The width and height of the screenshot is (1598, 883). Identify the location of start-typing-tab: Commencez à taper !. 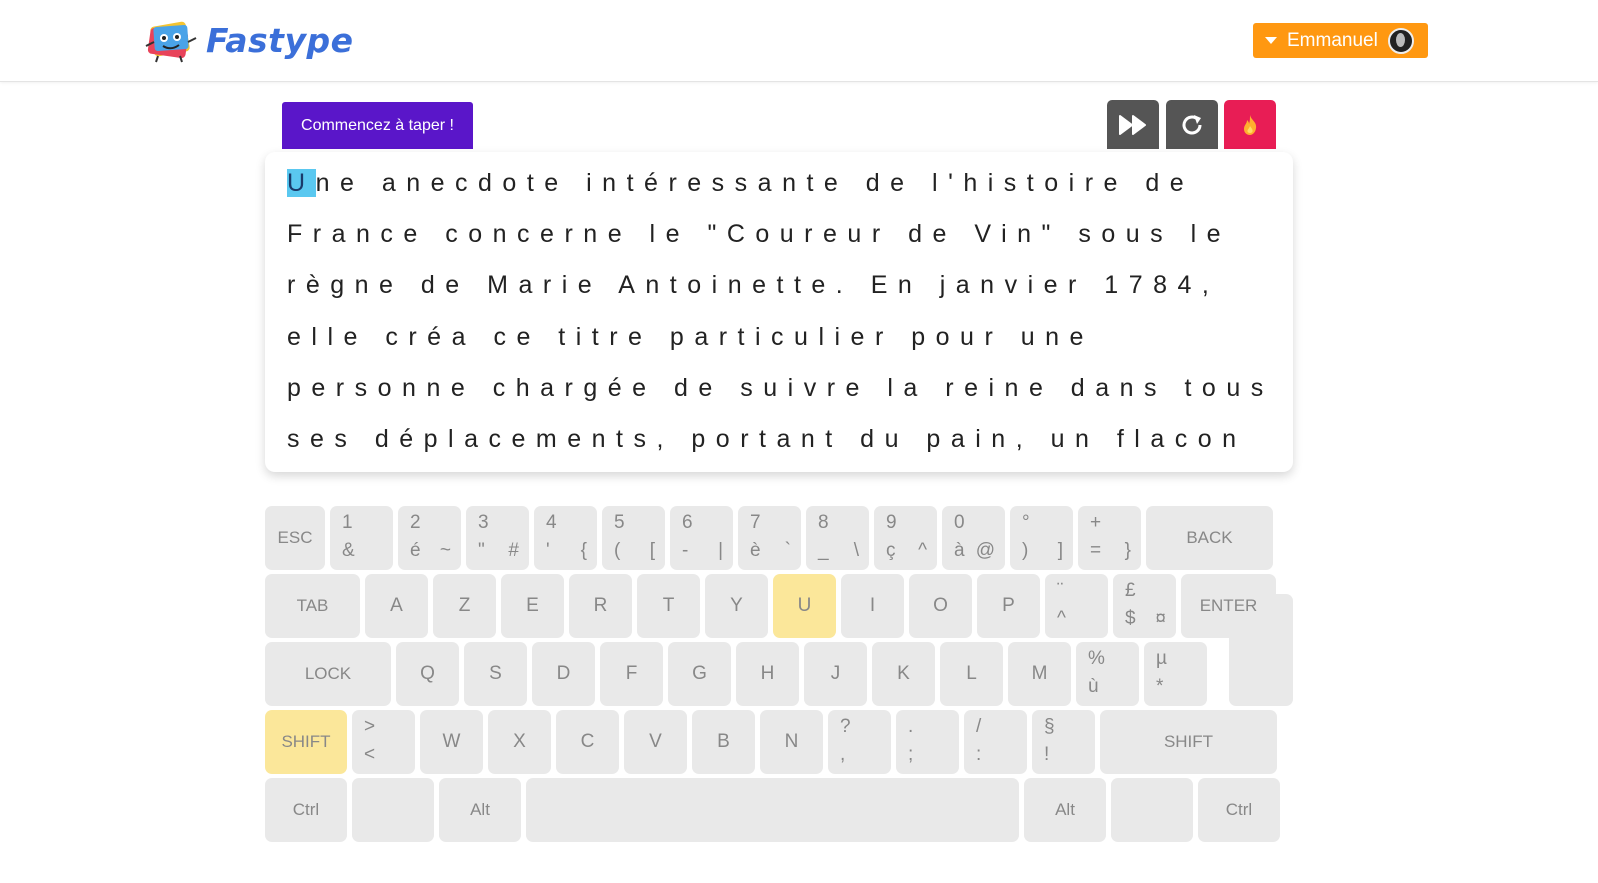
(377, 125).